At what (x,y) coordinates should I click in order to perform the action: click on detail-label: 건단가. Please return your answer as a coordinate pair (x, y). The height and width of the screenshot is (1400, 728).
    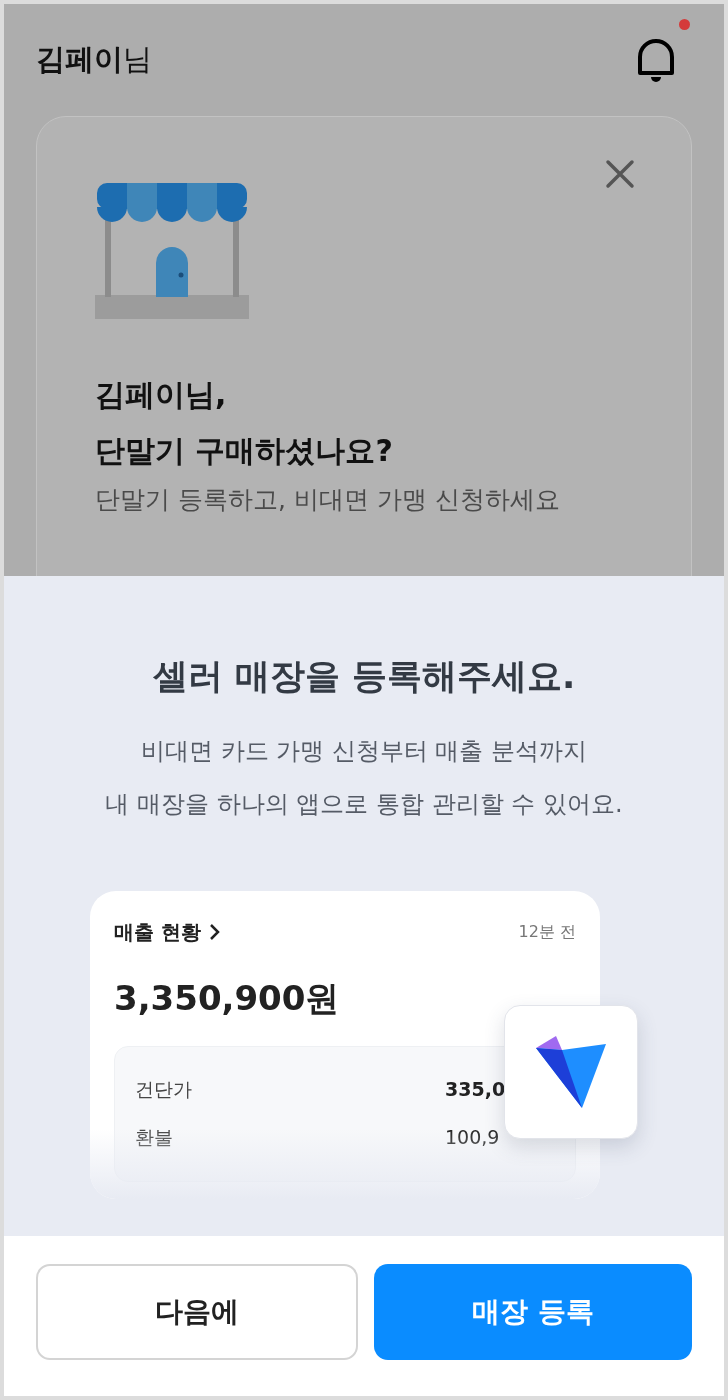
    Looking at the image, I should click on (164, 1089).